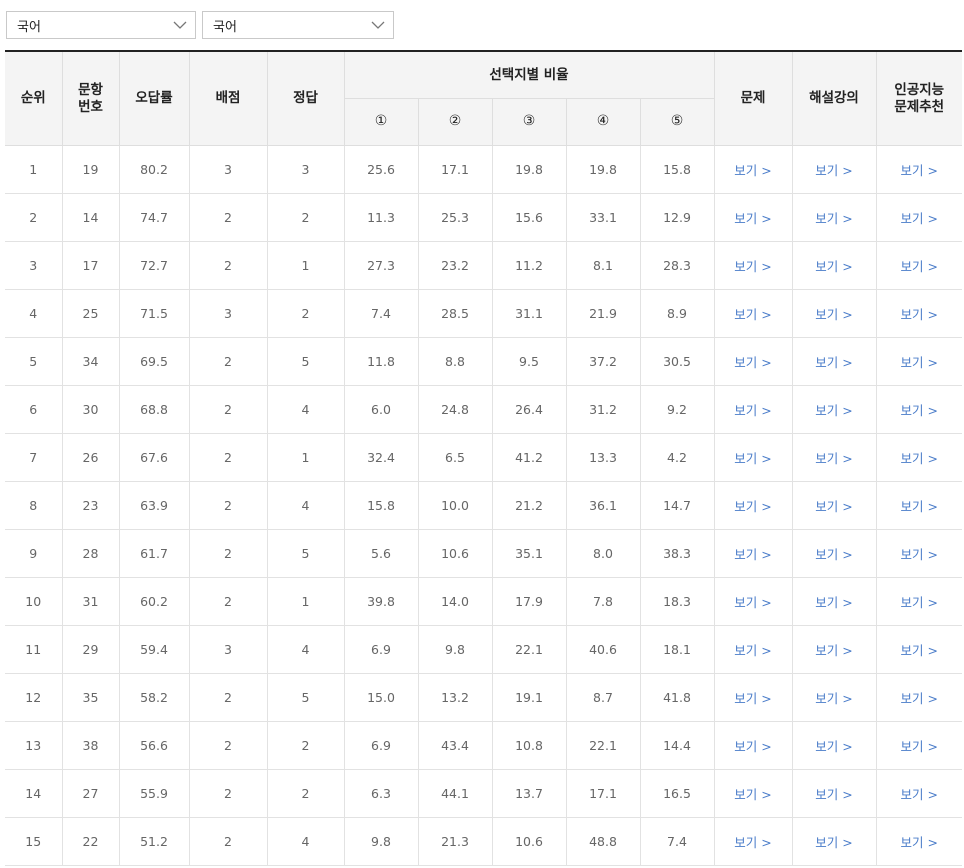 This screenshot has width=964, height=868. What do you see at coordinates (90, 745) in the screenshot?
I see `item-number-cell: 38` at bounding box center [90, 745].